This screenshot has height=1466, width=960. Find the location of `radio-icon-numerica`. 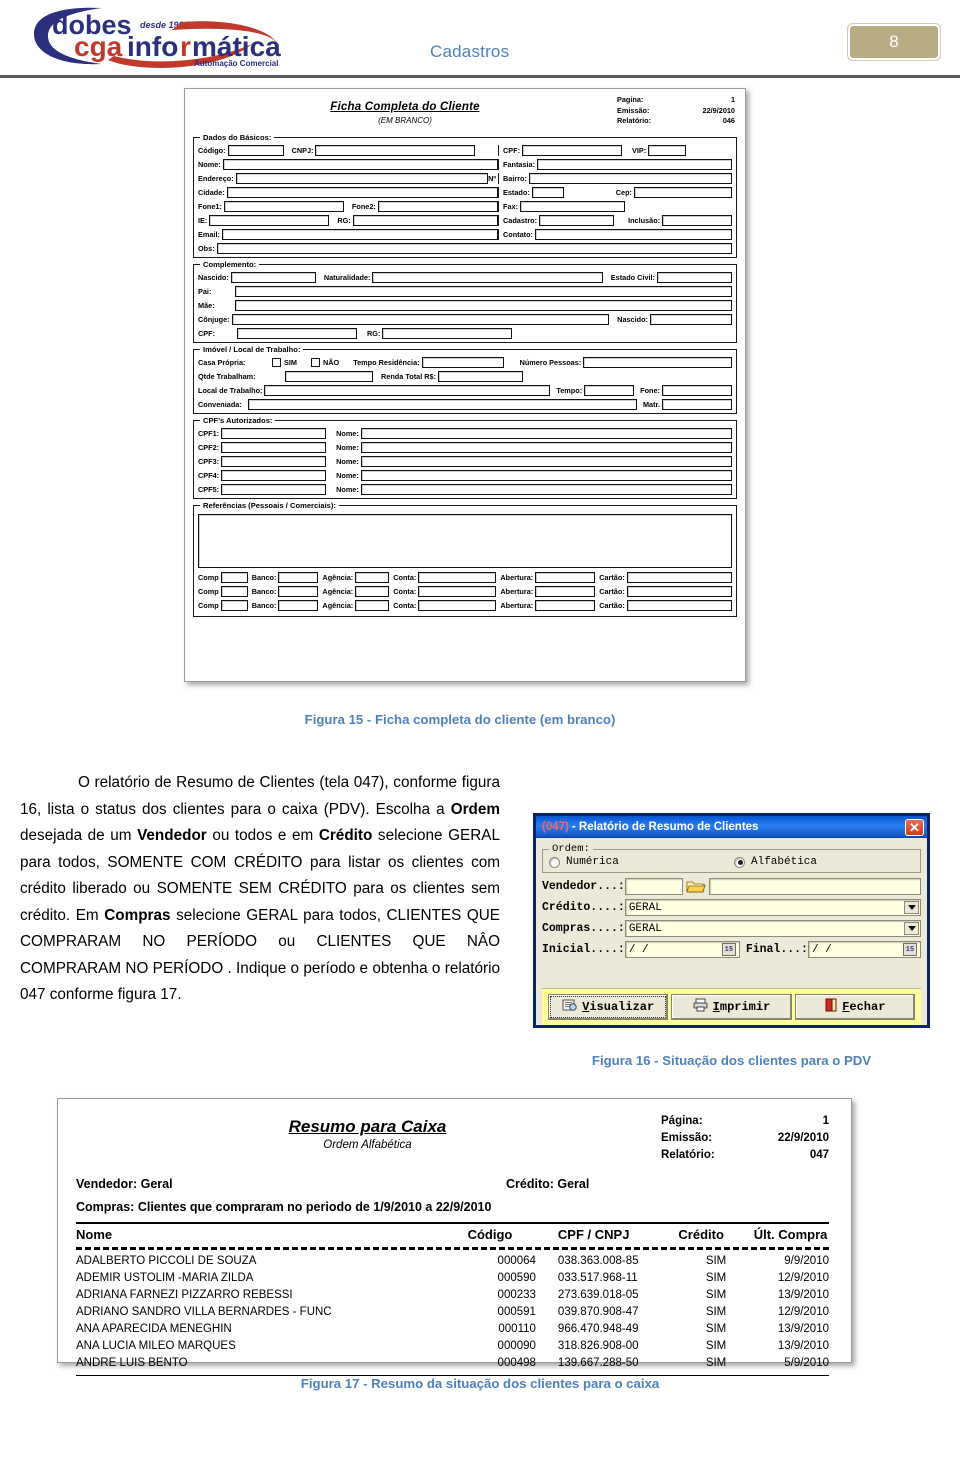

radio-icon-numerica is located at coordinates (554, 862).